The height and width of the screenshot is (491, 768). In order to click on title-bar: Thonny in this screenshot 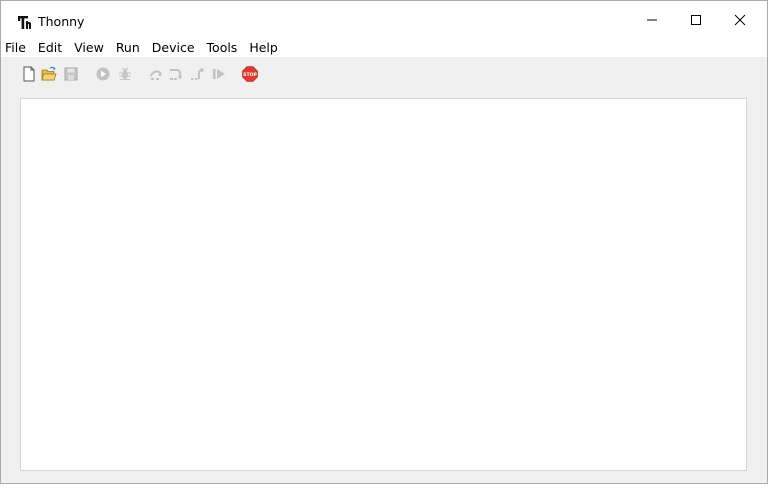, I will do `click(384, 19)`.